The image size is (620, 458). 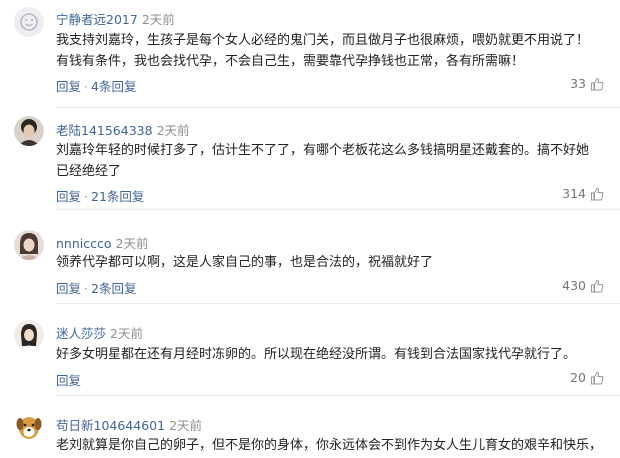 What do you see at coordinates (245, 262) in the screenshot?
I see `comment-text: 领养代孕都可以啊，这是人家自己的事，也是合法的，祝福就好了` at bounding box center [245, 262].